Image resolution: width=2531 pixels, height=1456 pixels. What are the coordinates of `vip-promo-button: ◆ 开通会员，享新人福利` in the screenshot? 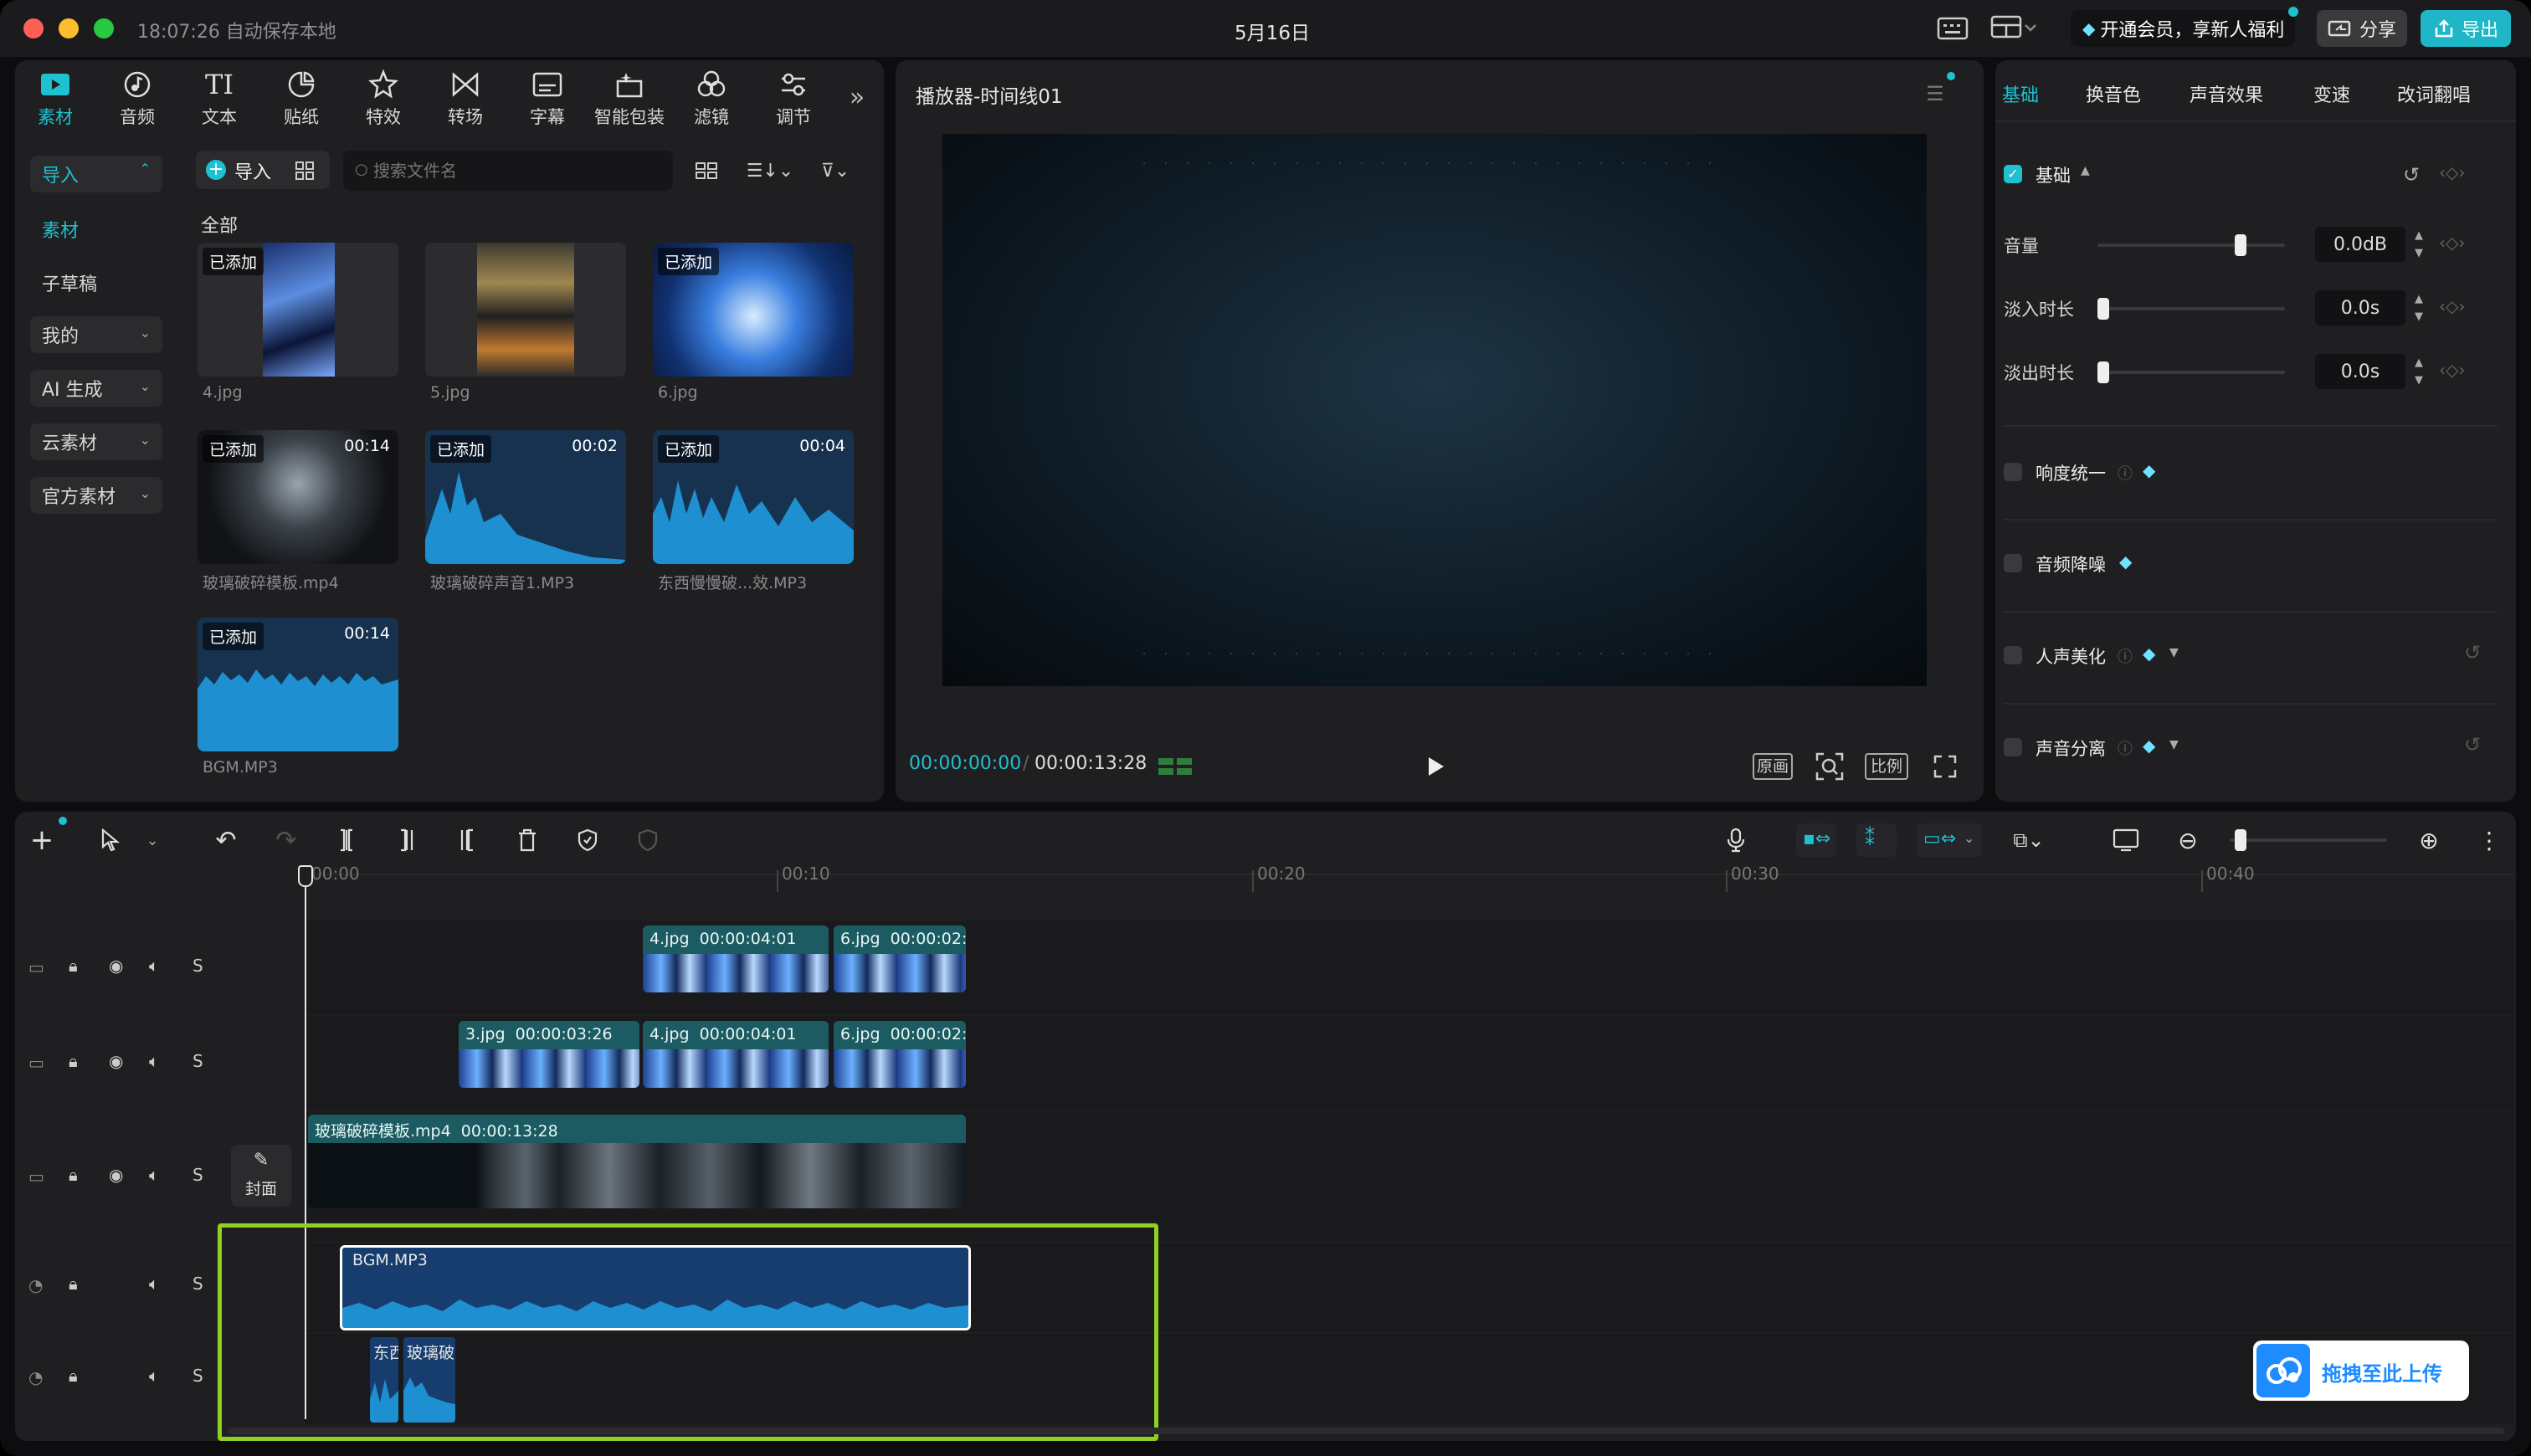 It's located at (2184, 27).